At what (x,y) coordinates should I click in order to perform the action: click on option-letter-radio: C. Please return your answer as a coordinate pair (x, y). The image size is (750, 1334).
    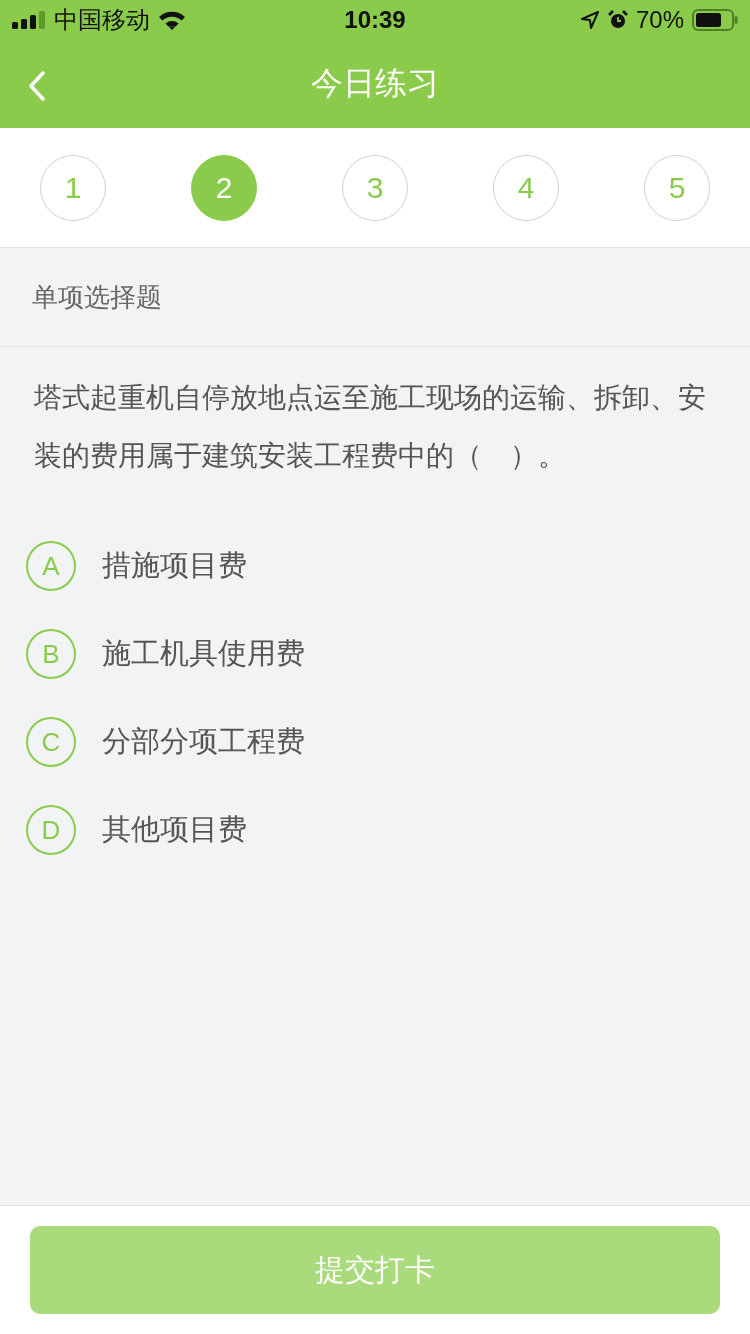
    Looking at the image, I should click on (51, 742).